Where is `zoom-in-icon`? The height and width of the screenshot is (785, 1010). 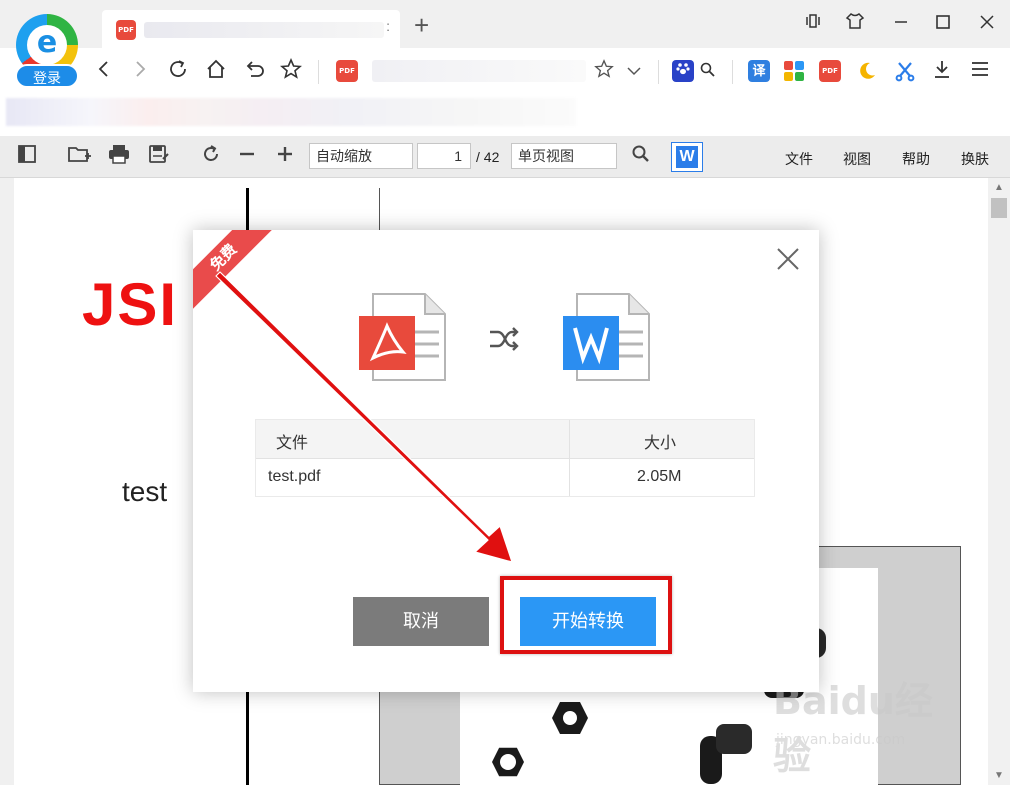 zoom-in-icon is located at coordinates (285, 157).